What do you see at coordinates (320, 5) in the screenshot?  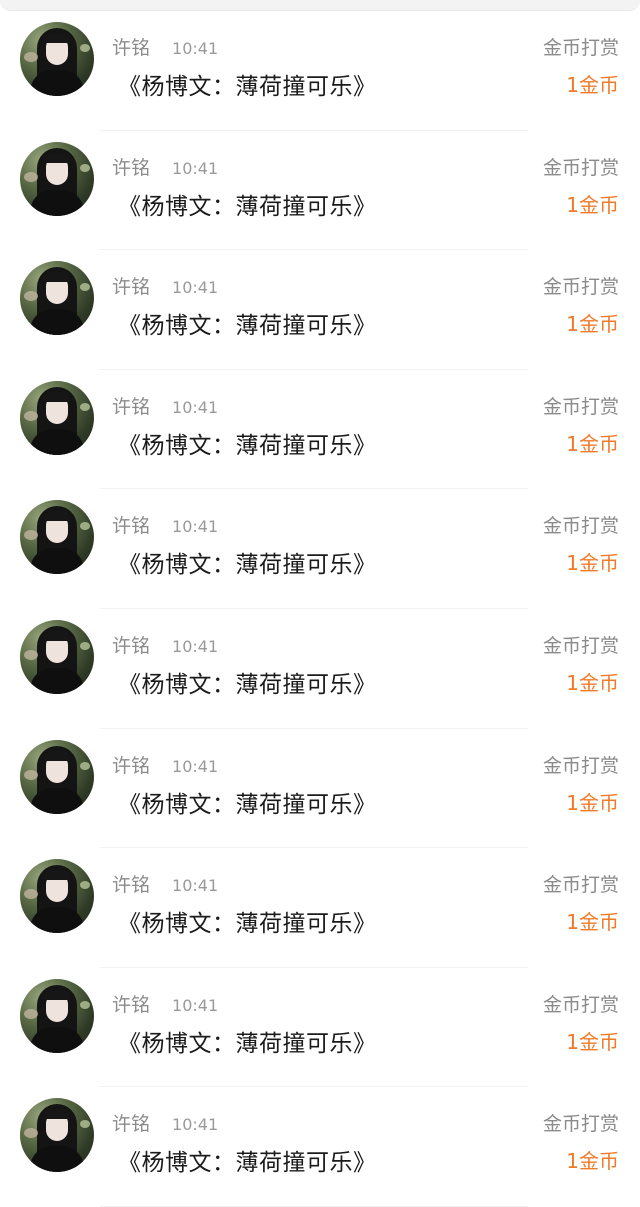 I see `previous-card-edge` at bounding box center [320, 5].